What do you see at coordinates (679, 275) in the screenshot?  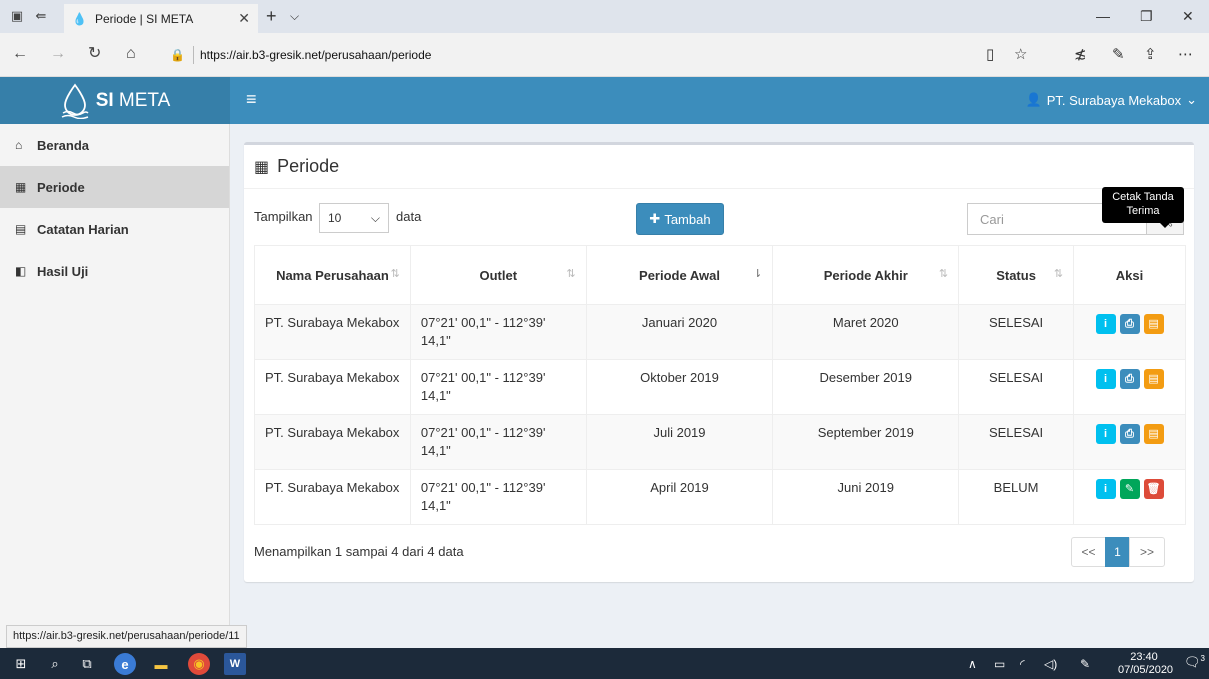 I see `column-header-periode-awal: Periode Awal ⇂` at bounding box center [679, 275].